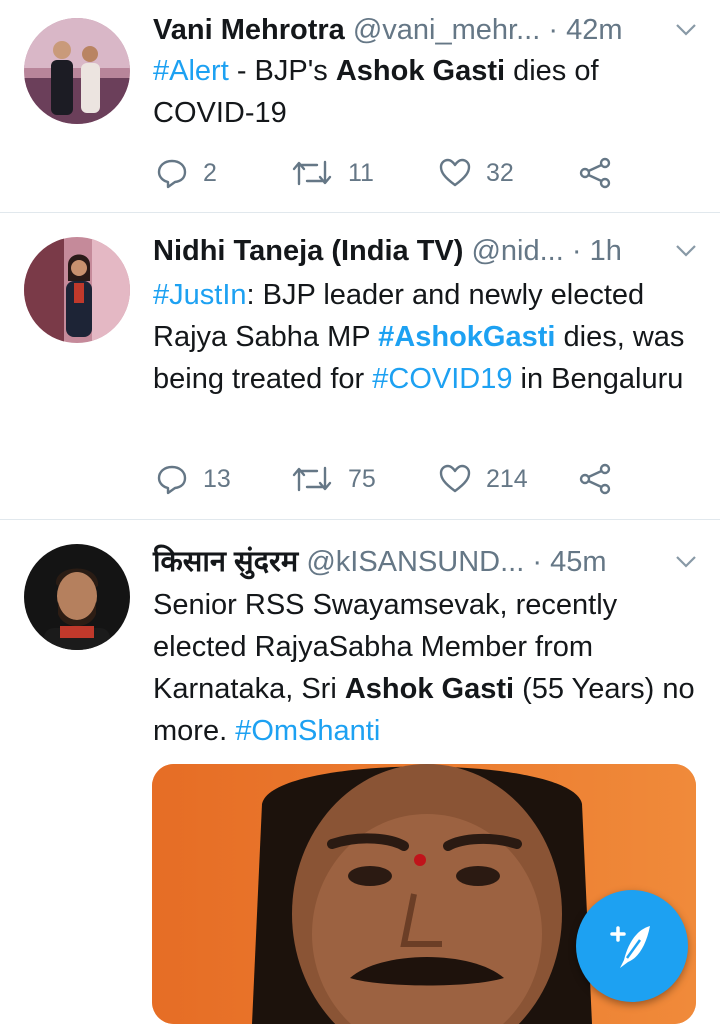  Describe the element at coordinates (307, 731) in the screenshot. I see `hashtag-link: #OmShanti` at that location.